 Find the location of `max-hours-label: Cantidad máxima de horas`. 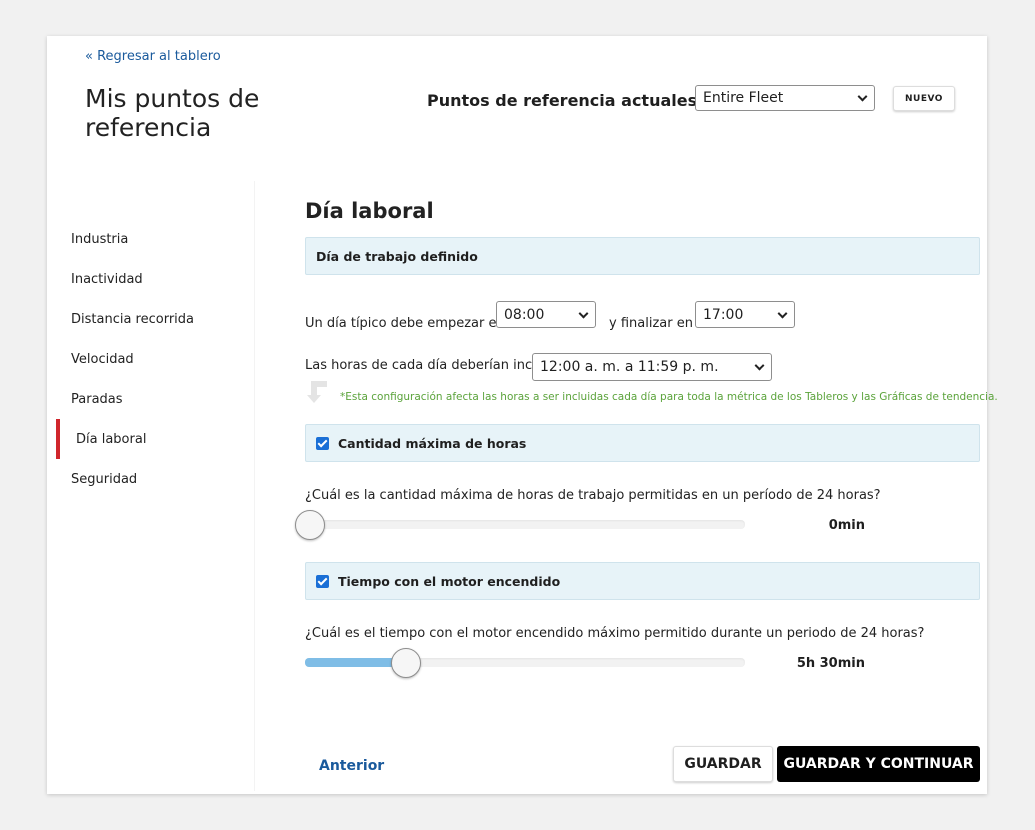

max-hours-label: Cantidad máxima de horas is located at coordinates (432, 443).